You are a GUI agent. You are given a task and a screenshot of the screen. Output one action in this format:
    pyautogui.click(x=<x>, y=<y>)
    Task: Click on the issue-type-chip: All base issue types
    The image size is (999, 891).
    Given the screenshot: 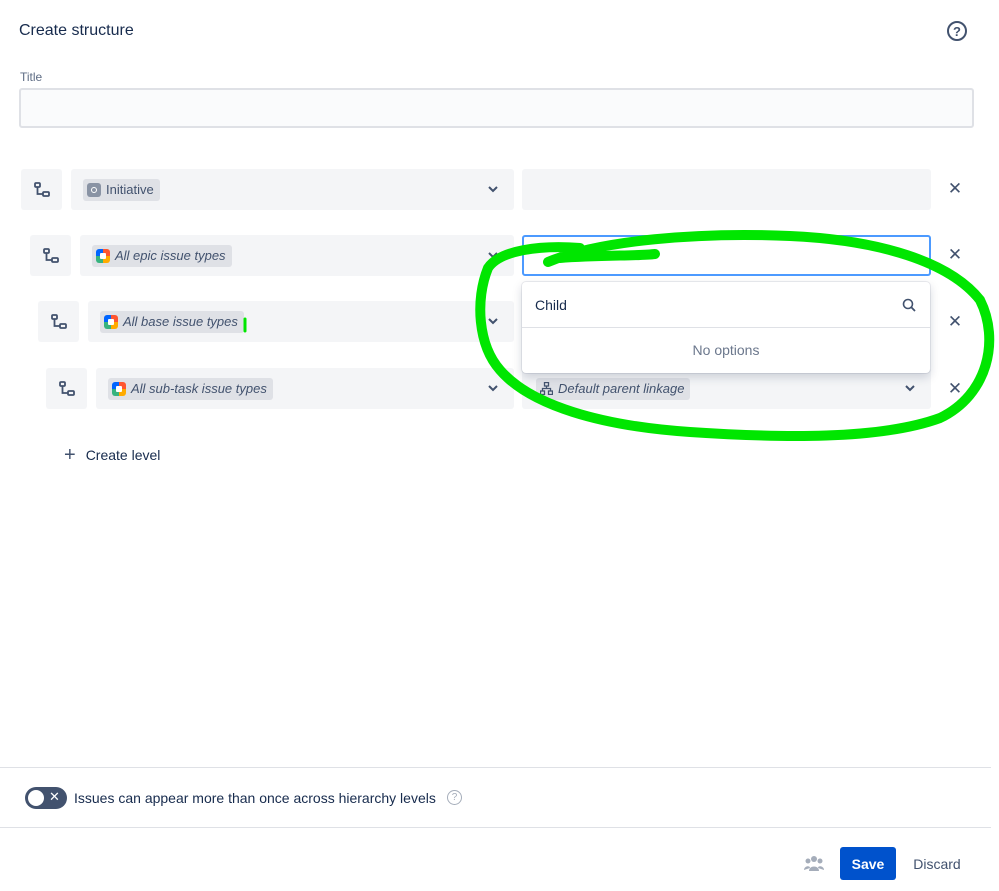 What is the action you would take?
    pyautogui.click(x=172, y=321)
    